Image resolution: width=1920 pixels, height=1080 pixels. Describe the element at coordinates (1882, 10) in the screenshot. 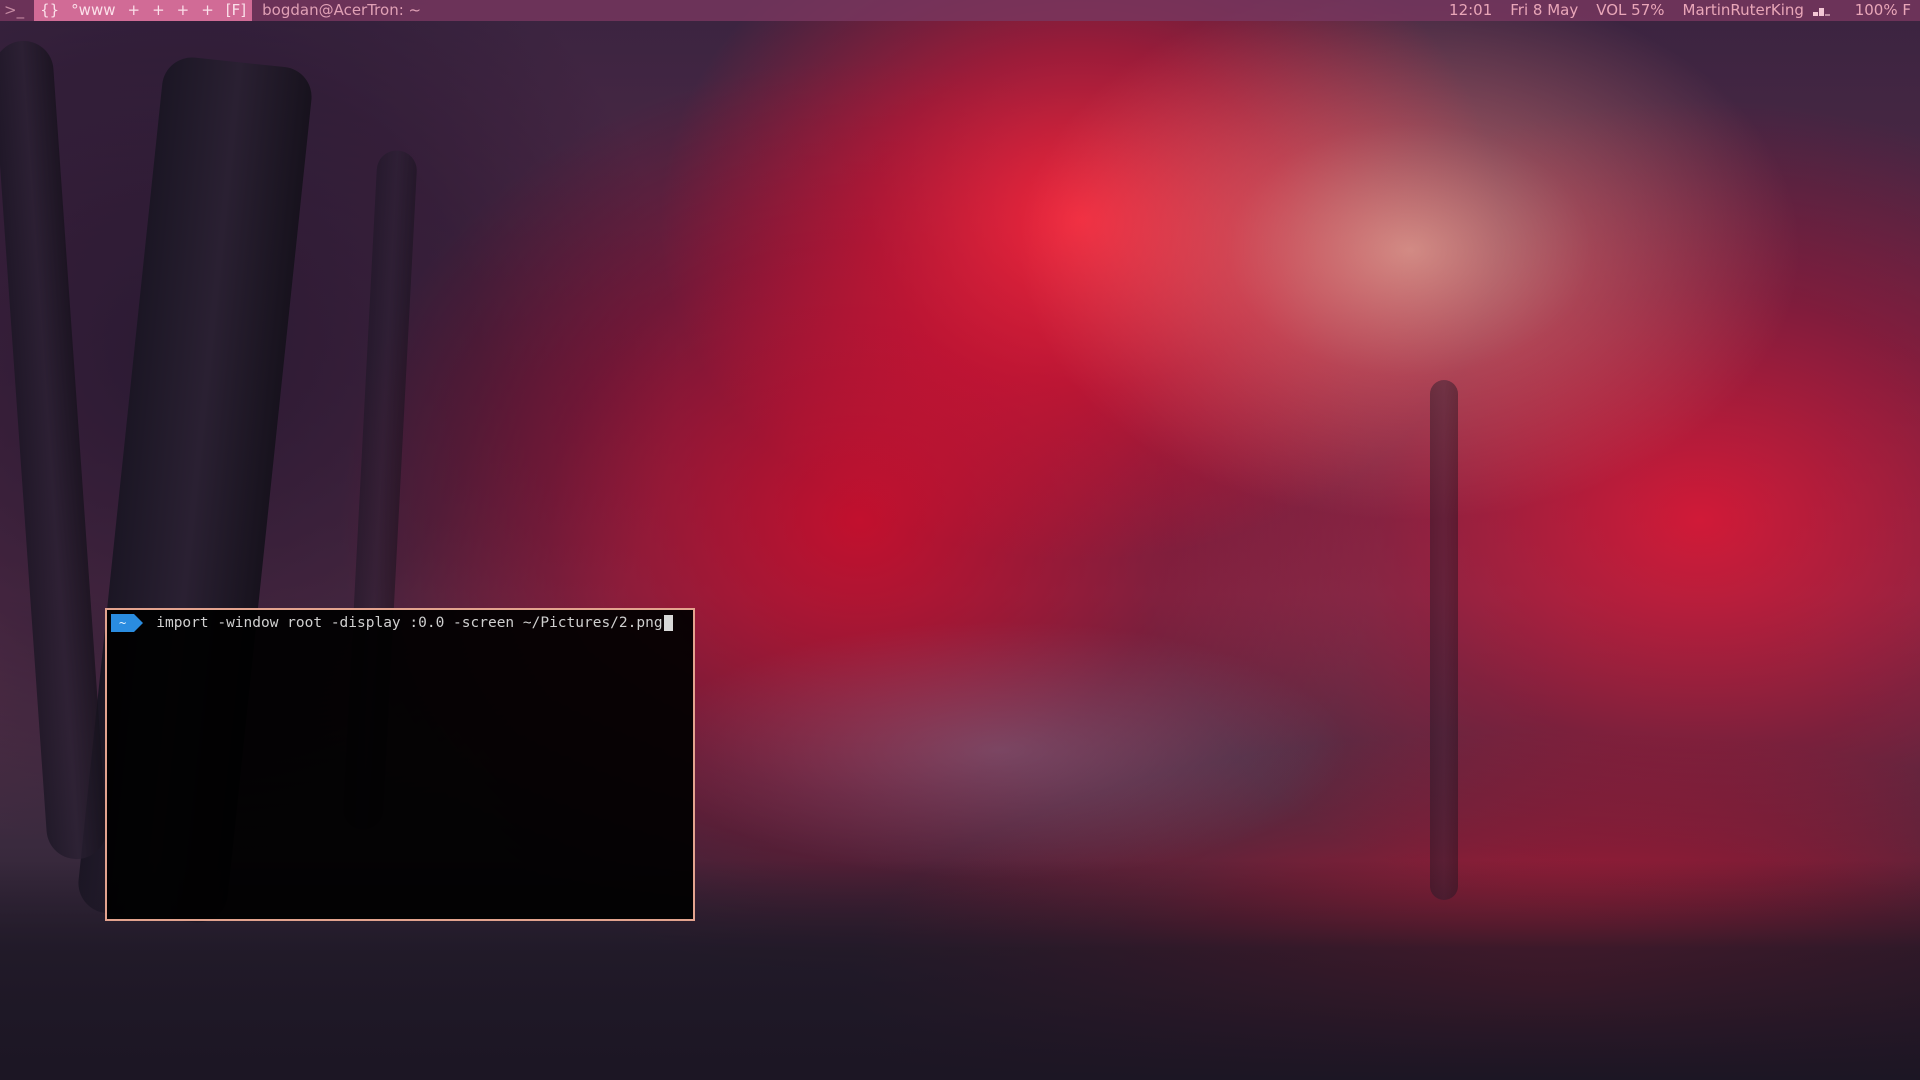

I see `battery-status: 100% F` at that location.